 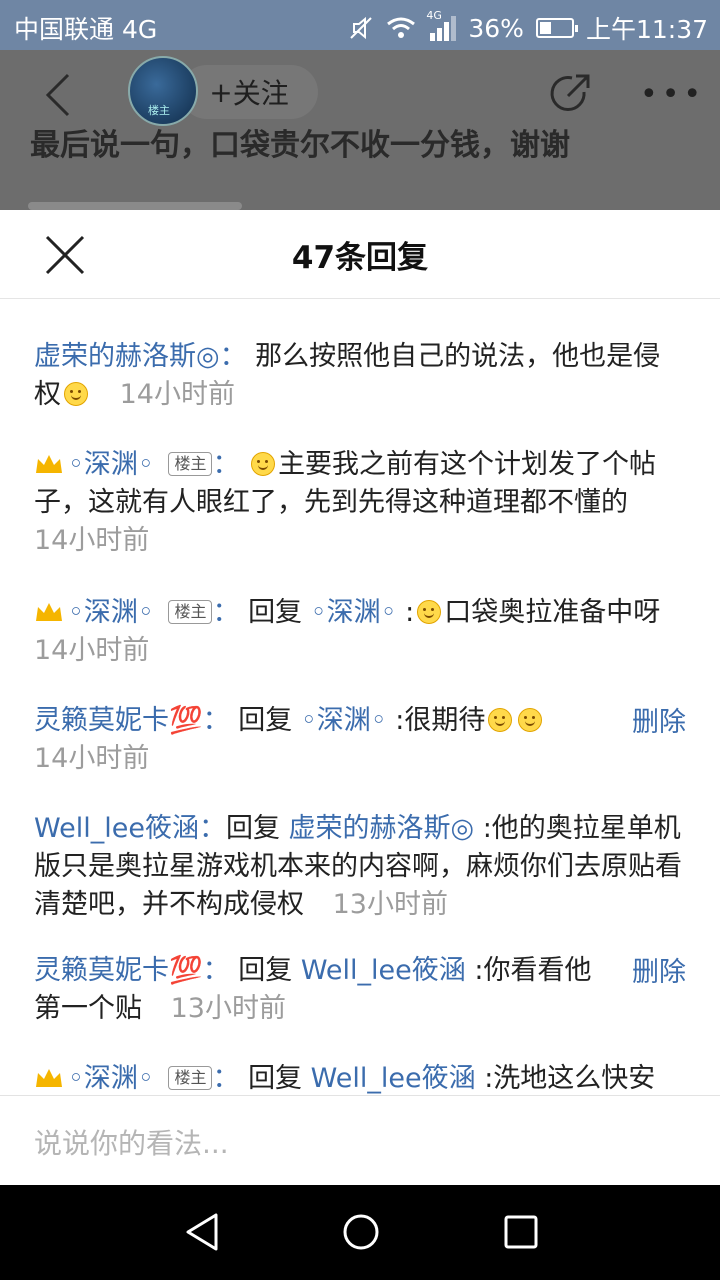 I want to click on reply-username: 虚荣的赫洛斯◎, so click(x=127, y=356).